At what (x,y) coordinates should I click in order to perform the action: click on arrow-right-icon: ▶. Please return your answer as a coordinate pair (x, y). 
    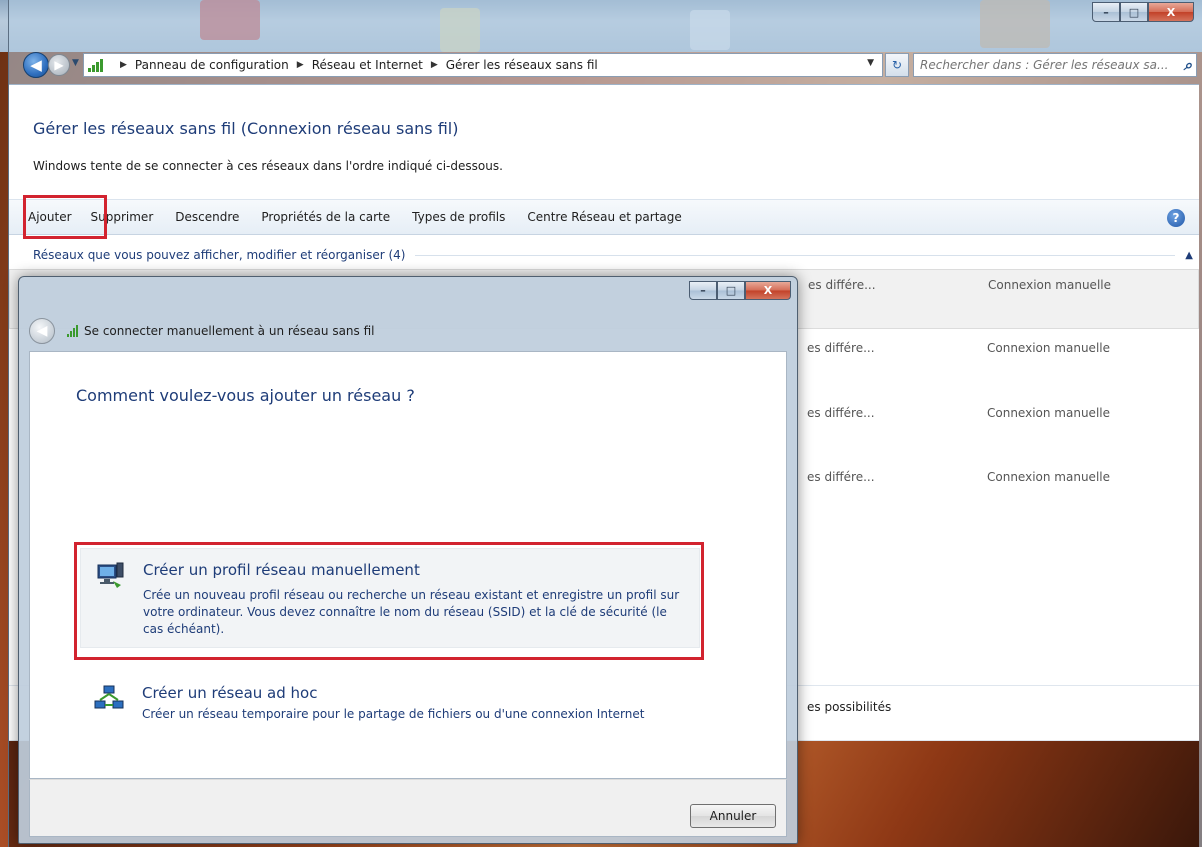
    Looking at the image, I should click on (59, 65).